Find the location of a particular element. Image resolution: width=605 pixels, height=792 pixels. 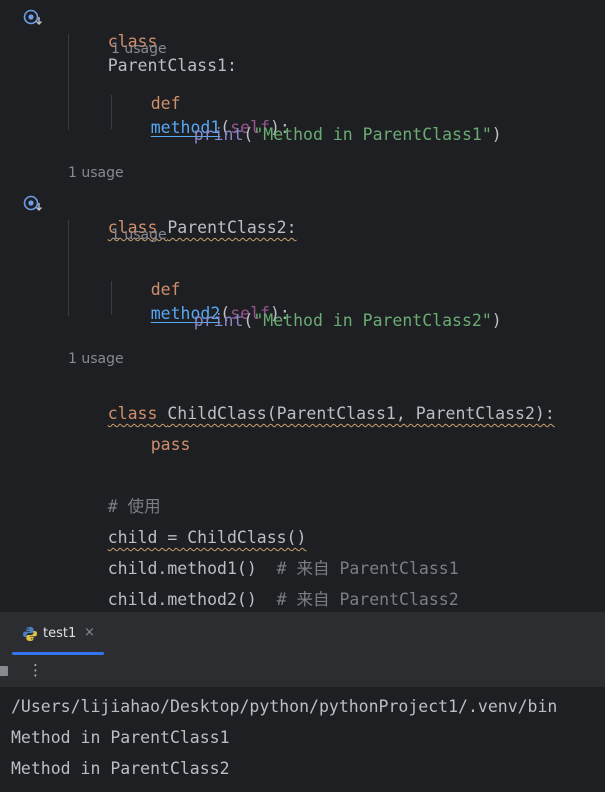

code-line: child = ChildClass() is located at coordinates (187, 524).